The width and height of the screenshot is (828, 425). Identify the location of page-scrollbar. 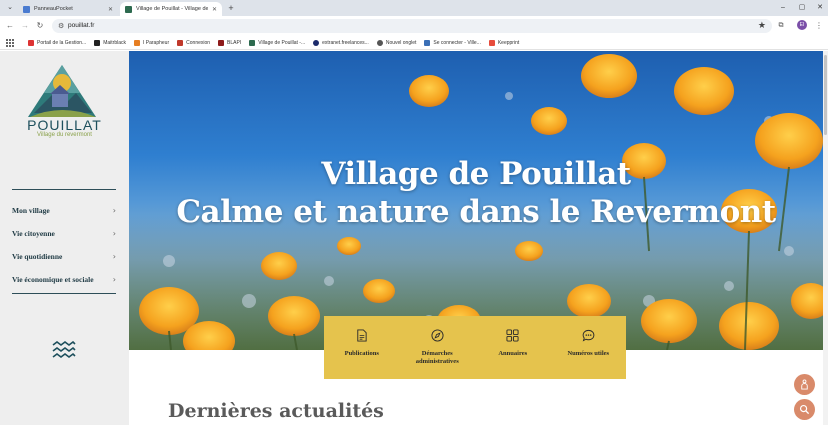
(825, 238).